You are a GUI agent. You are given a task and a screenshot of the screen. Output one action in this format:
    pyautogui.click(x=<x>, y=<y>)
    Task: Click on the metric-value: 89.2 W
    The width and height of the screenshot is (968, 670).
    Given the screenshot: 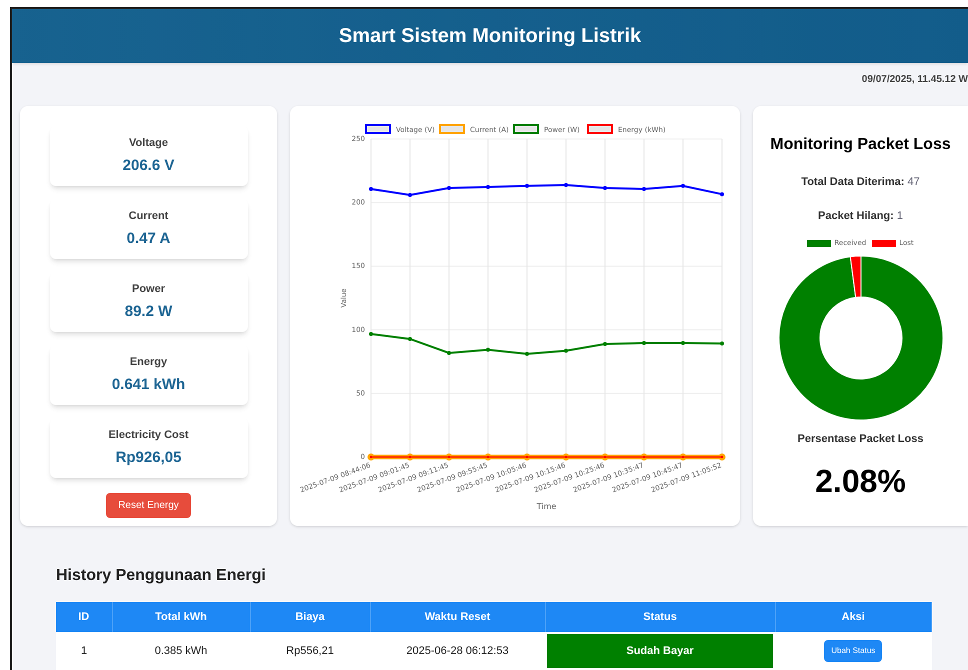 What is the action you would take?
    pyautogui.click(x=148, y=312)
    